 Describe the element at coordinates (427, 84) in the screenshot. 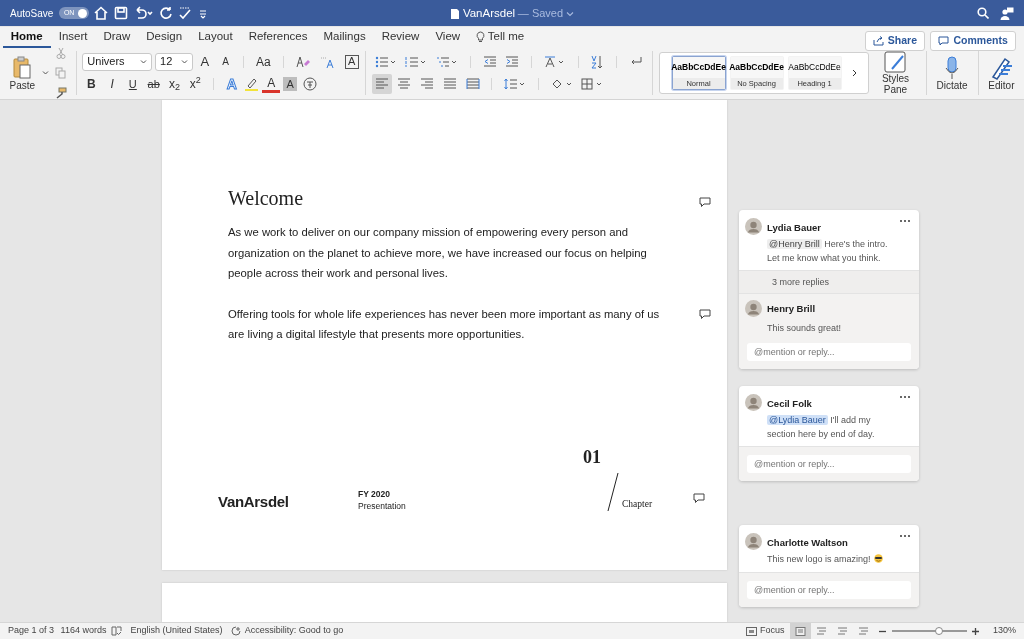

I see `align-right-icon` at that location.